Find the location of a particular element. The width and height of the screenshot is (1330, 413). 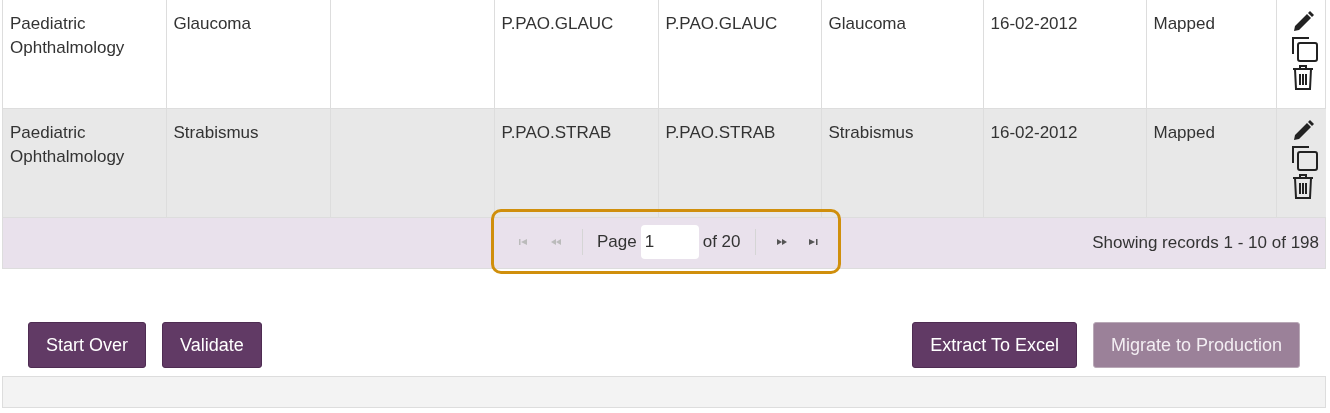

next-page-icon is located at coordinates (781, 241).